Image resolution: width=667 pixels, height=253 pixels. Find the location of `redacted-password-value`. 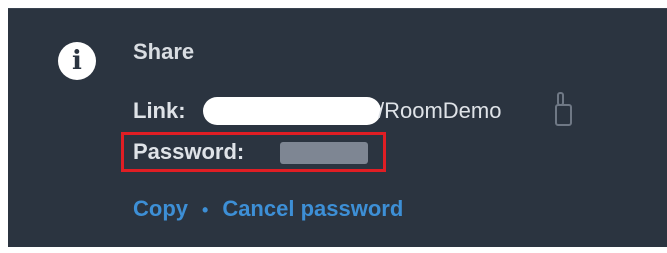

redacted-password-value is located at coordinates (324, 153).